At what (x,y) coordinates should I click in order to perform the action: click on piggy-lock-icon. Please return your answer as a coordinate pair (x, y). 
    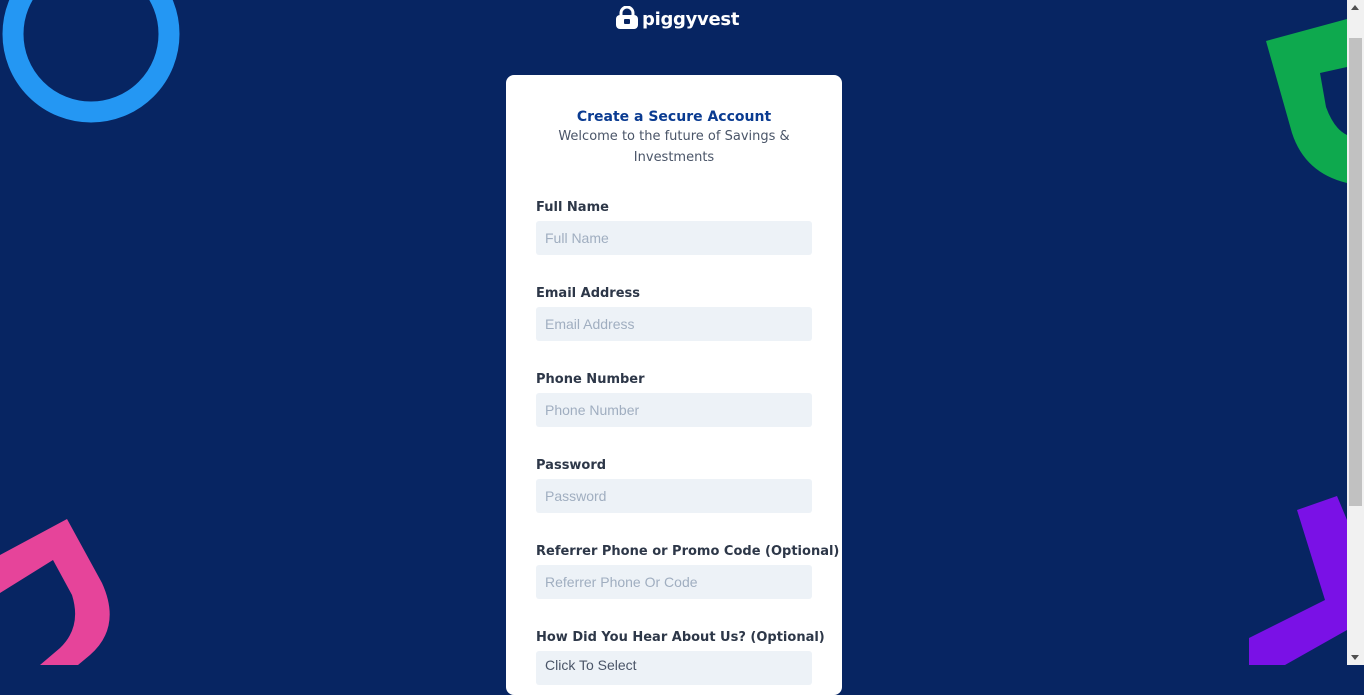
    Looking at the image, I should click on (627, 19).